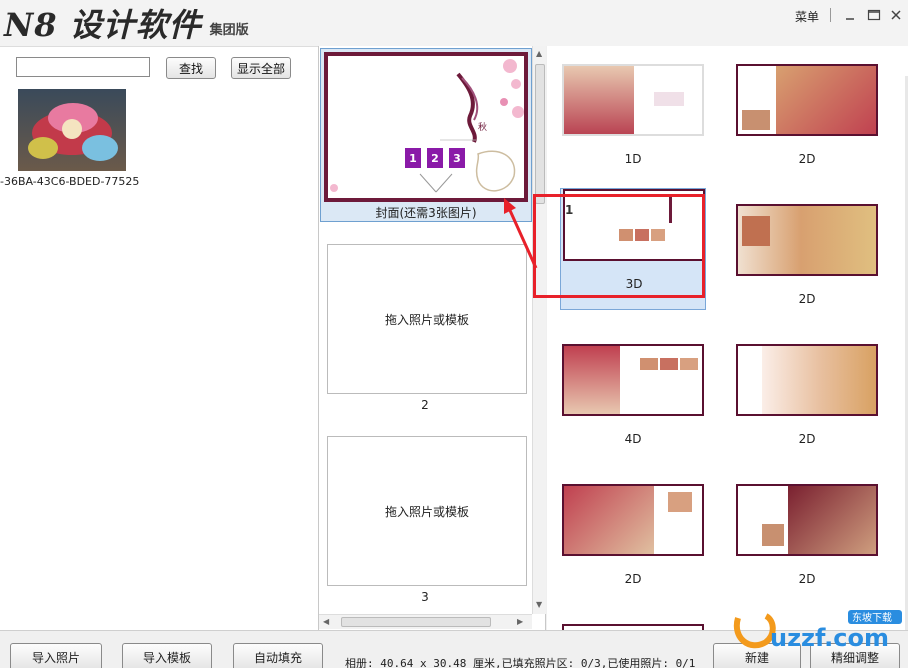 The height and width of the screenshot is (668, 908). What do you see at coordinates (757, 655) in the screenshot?
I see `new-button: 新建` at bounding box center [757, 655].